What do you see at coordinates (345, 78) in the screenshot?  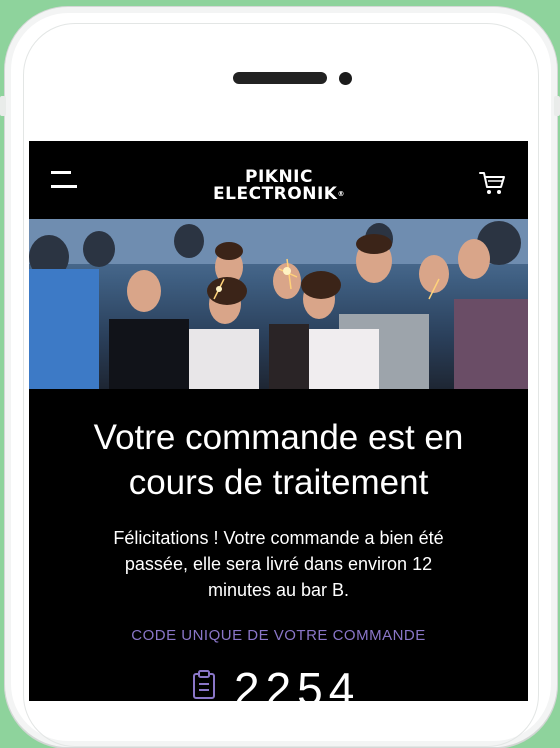 I see `phone-camera` at bounding box center [345, 78].